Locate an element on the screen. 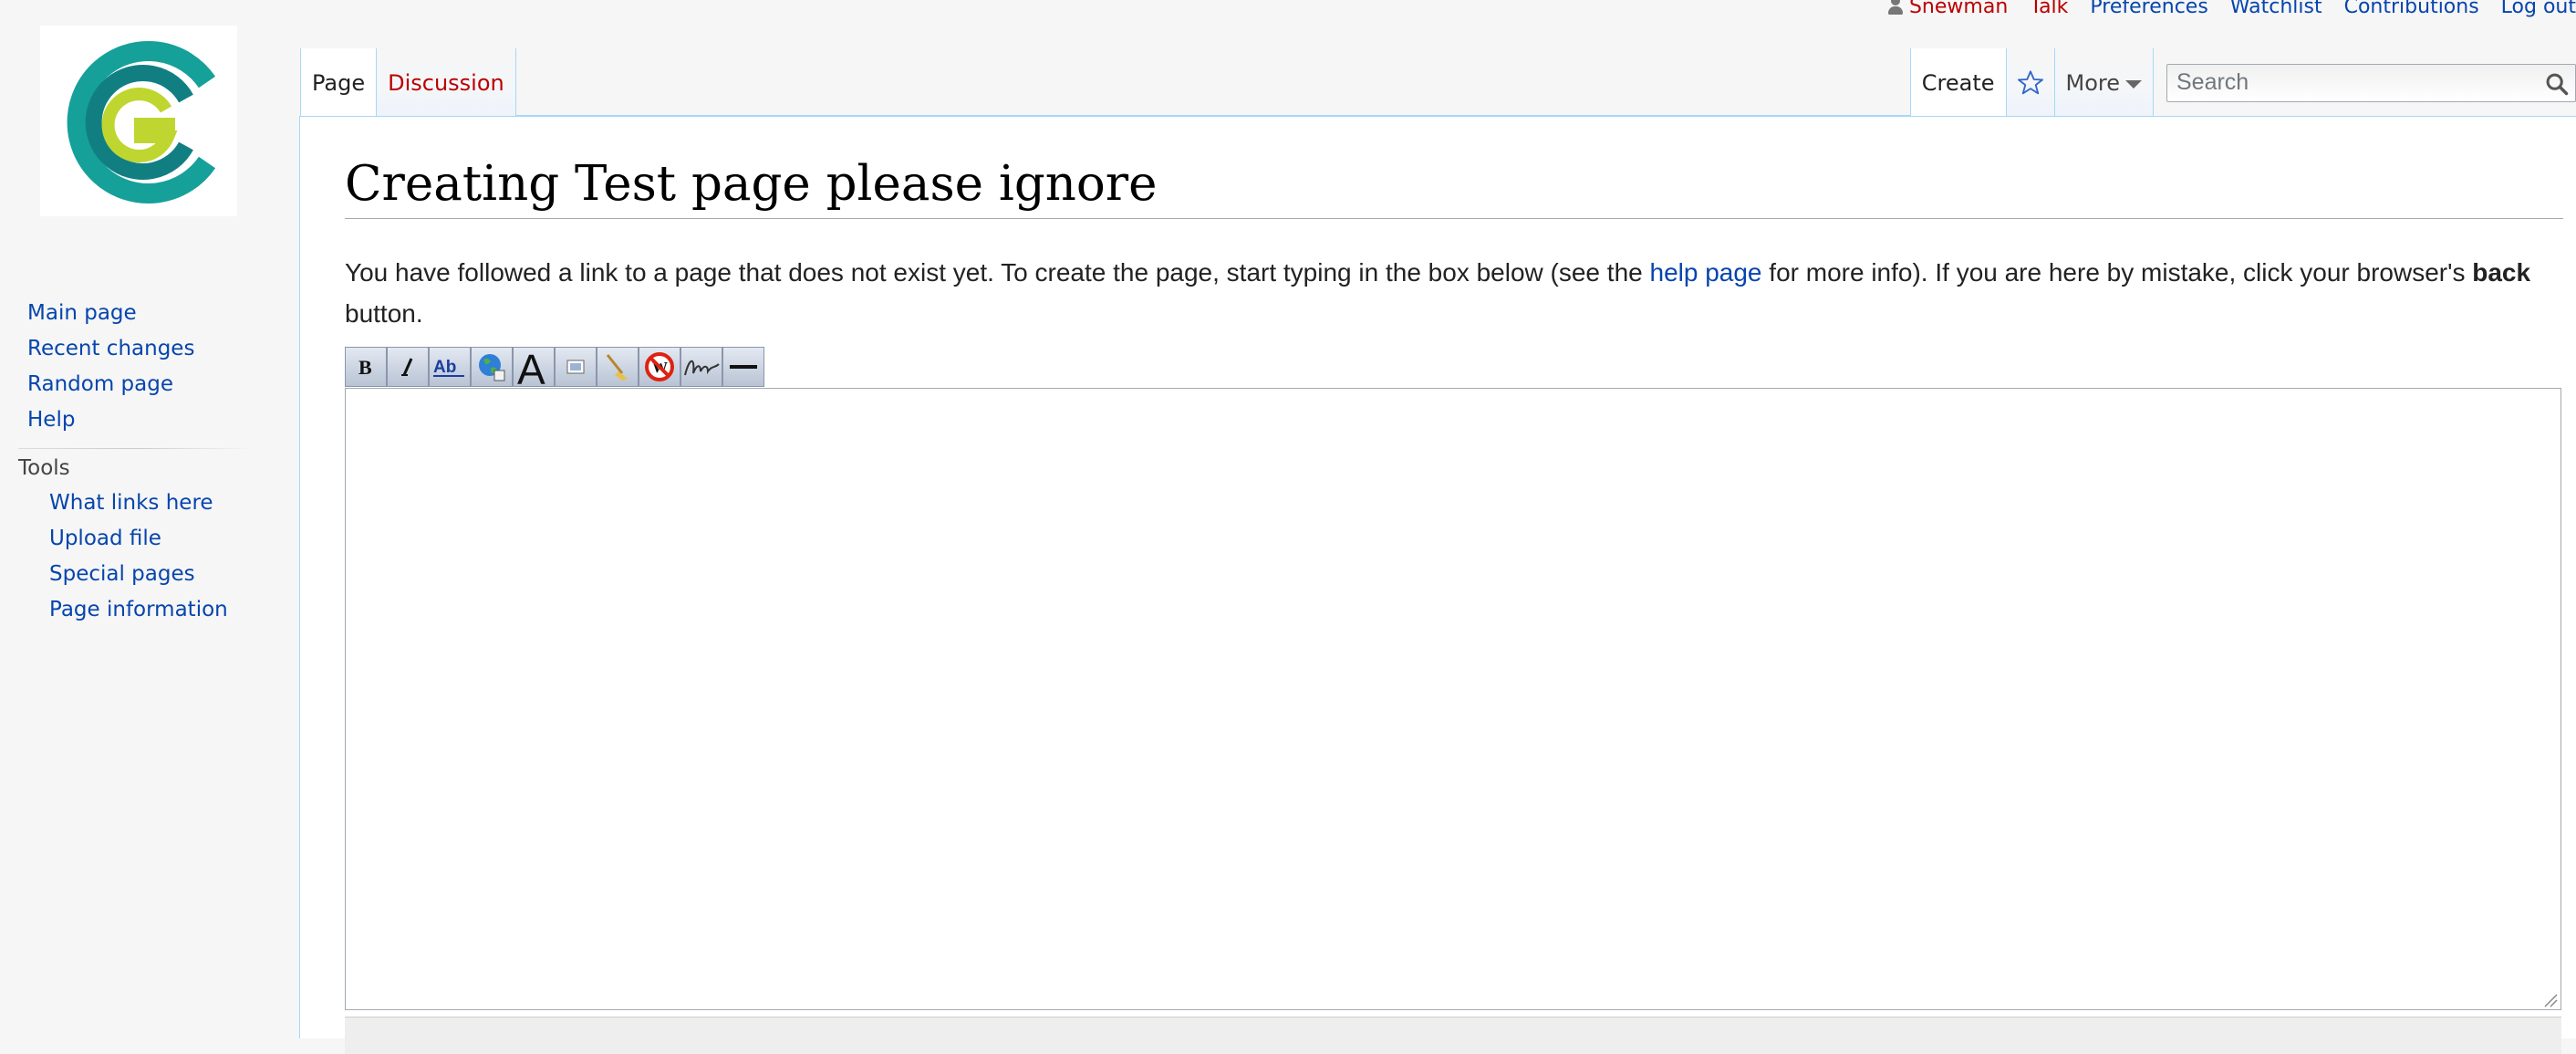 The width and height of the screenshot is (2576, 1054). globe-icon is located at coordinates (492, 368).